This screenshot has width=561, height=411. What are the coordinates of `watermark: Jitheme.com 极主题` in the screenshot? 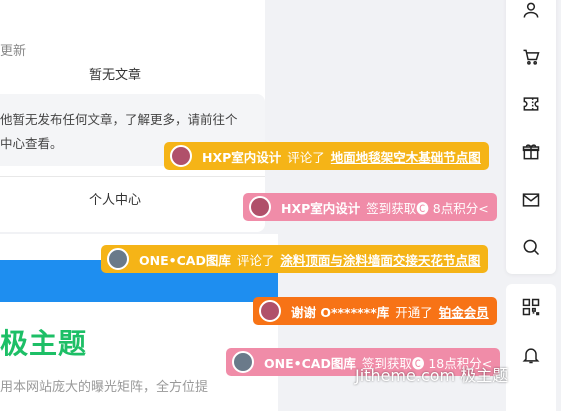 It's located at (432, 375).